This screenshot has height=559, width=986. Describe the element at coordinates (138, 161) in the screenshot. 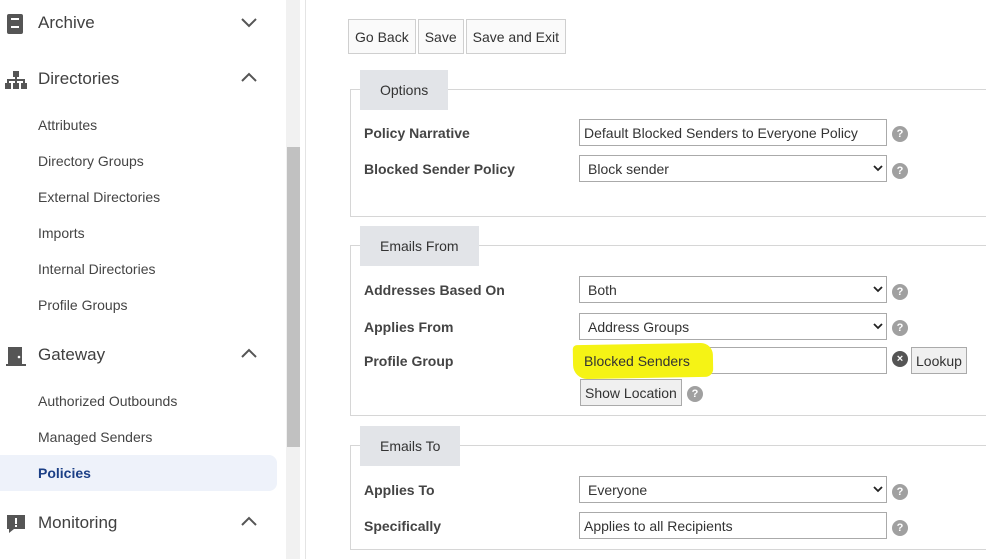

I see `sidebar-item-directory-groups: Directory Groups` at that location.